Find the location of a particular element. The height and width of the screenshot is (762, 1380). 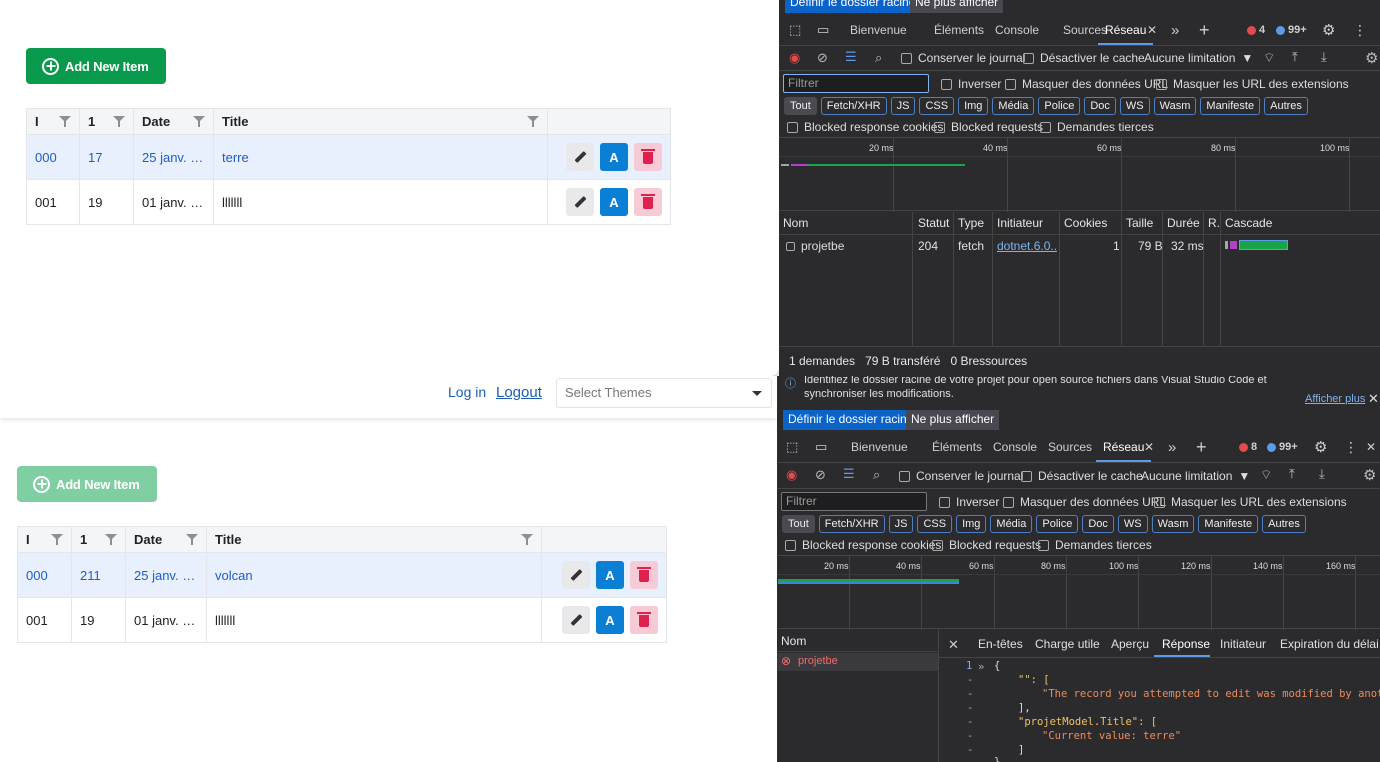

theme-select: Select Themes is located at coordinates (664, 393).